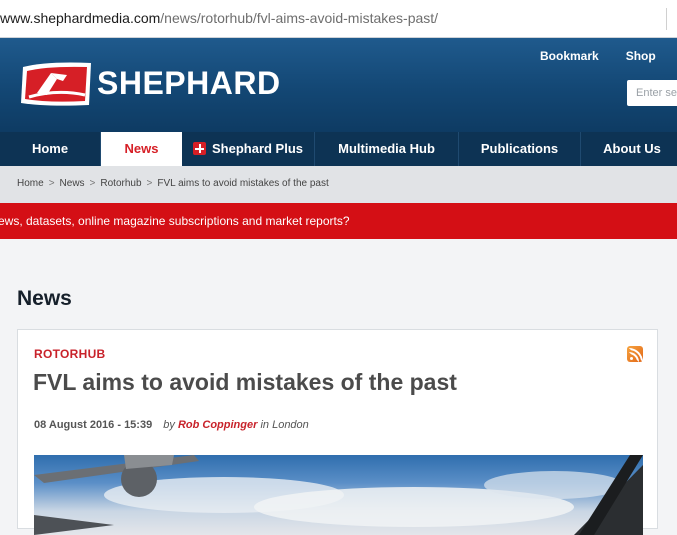  I want to click on shephard-logo-icon, so click(55, 84).